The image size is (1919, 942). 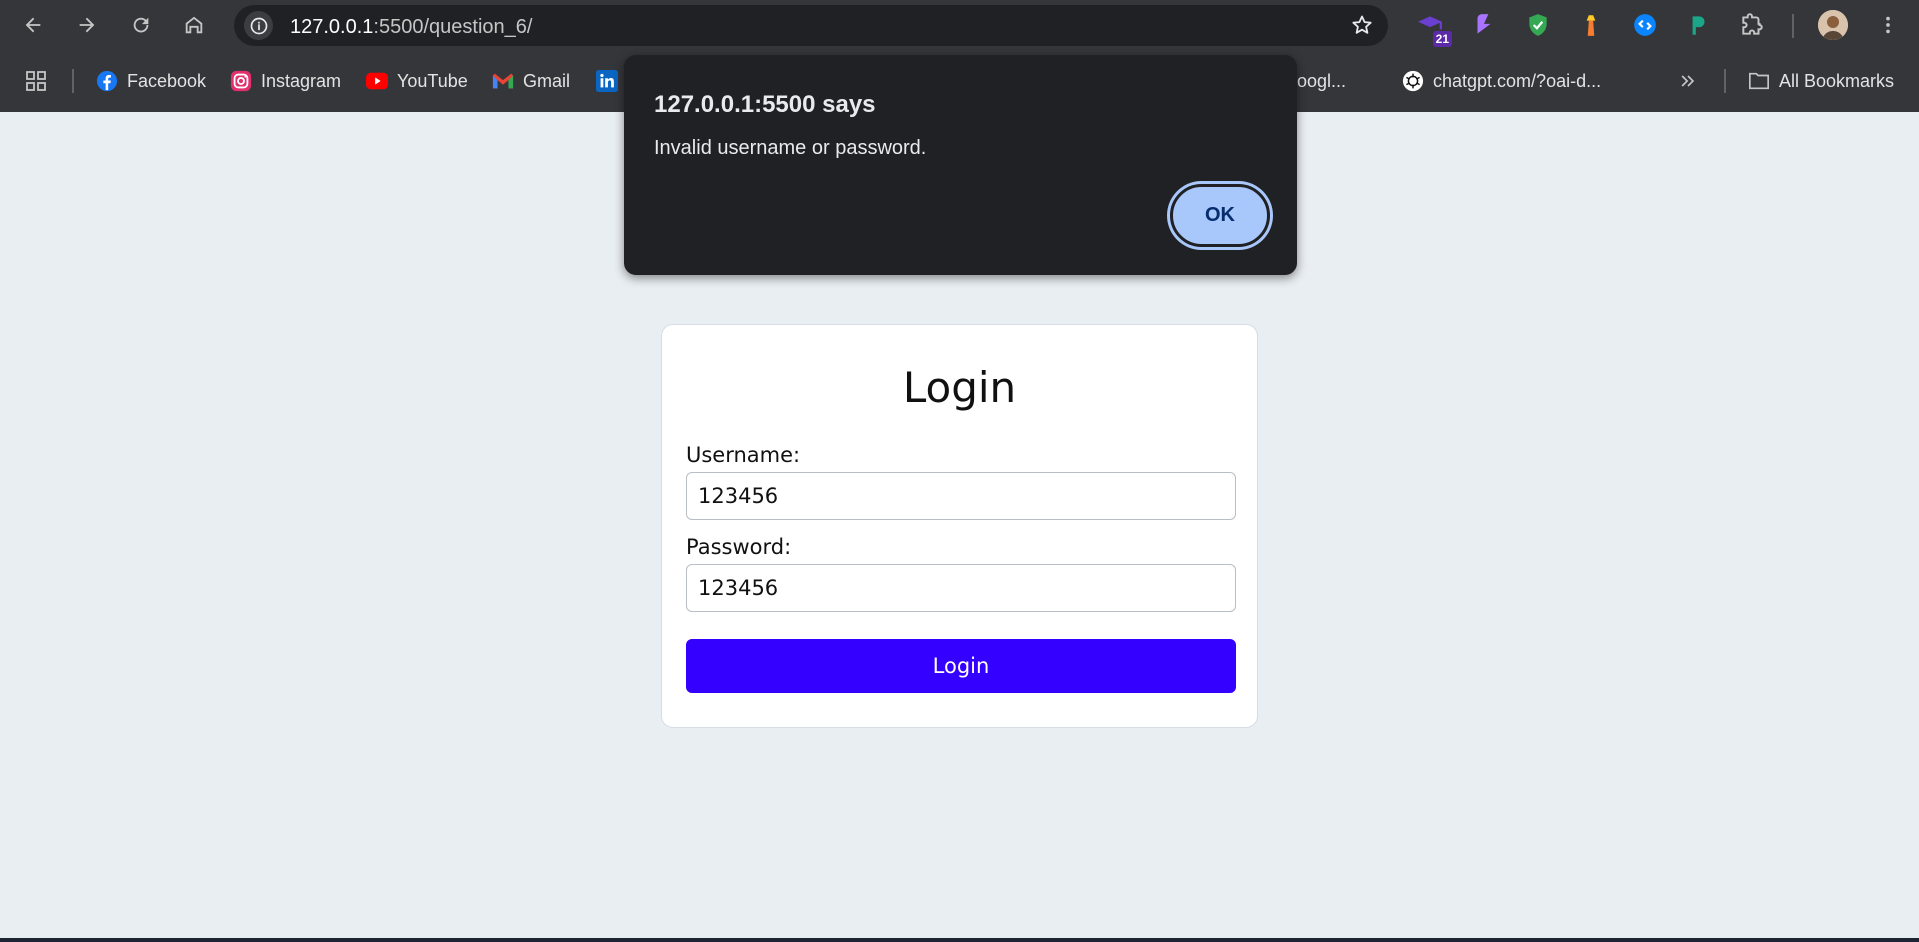 What do you see at coordinates (961, 496) in the screenshot?
I see `username-input` at bounding box center [961, 496].